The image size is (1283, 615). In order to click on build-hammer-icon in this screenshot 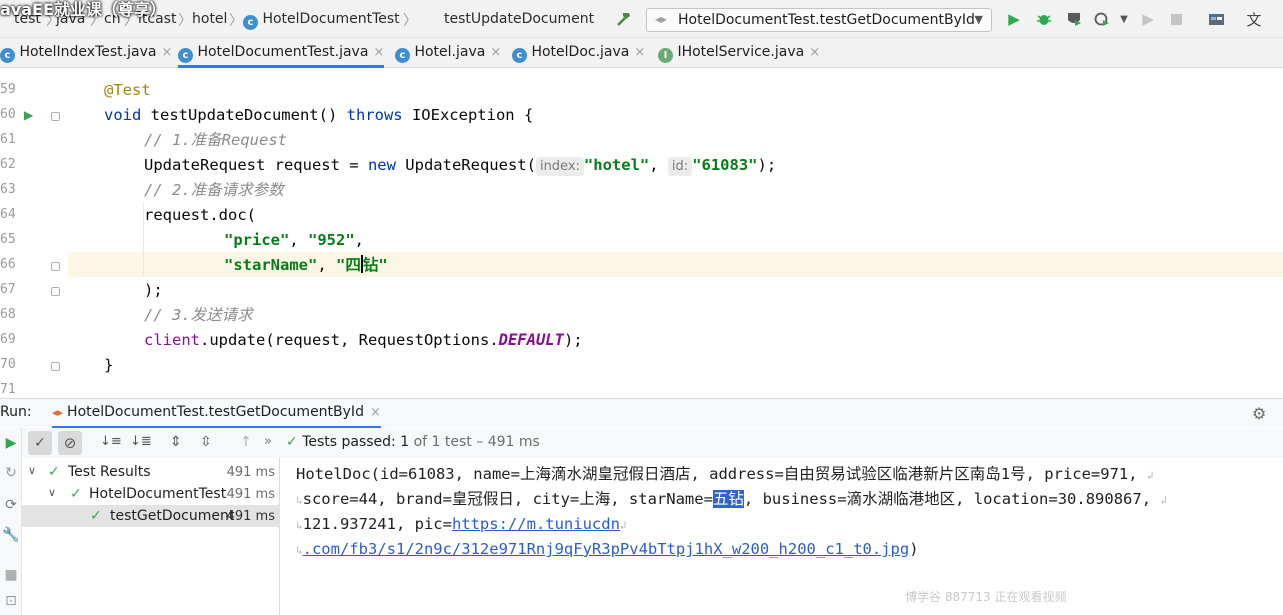, I will do `click(624, 19)`.